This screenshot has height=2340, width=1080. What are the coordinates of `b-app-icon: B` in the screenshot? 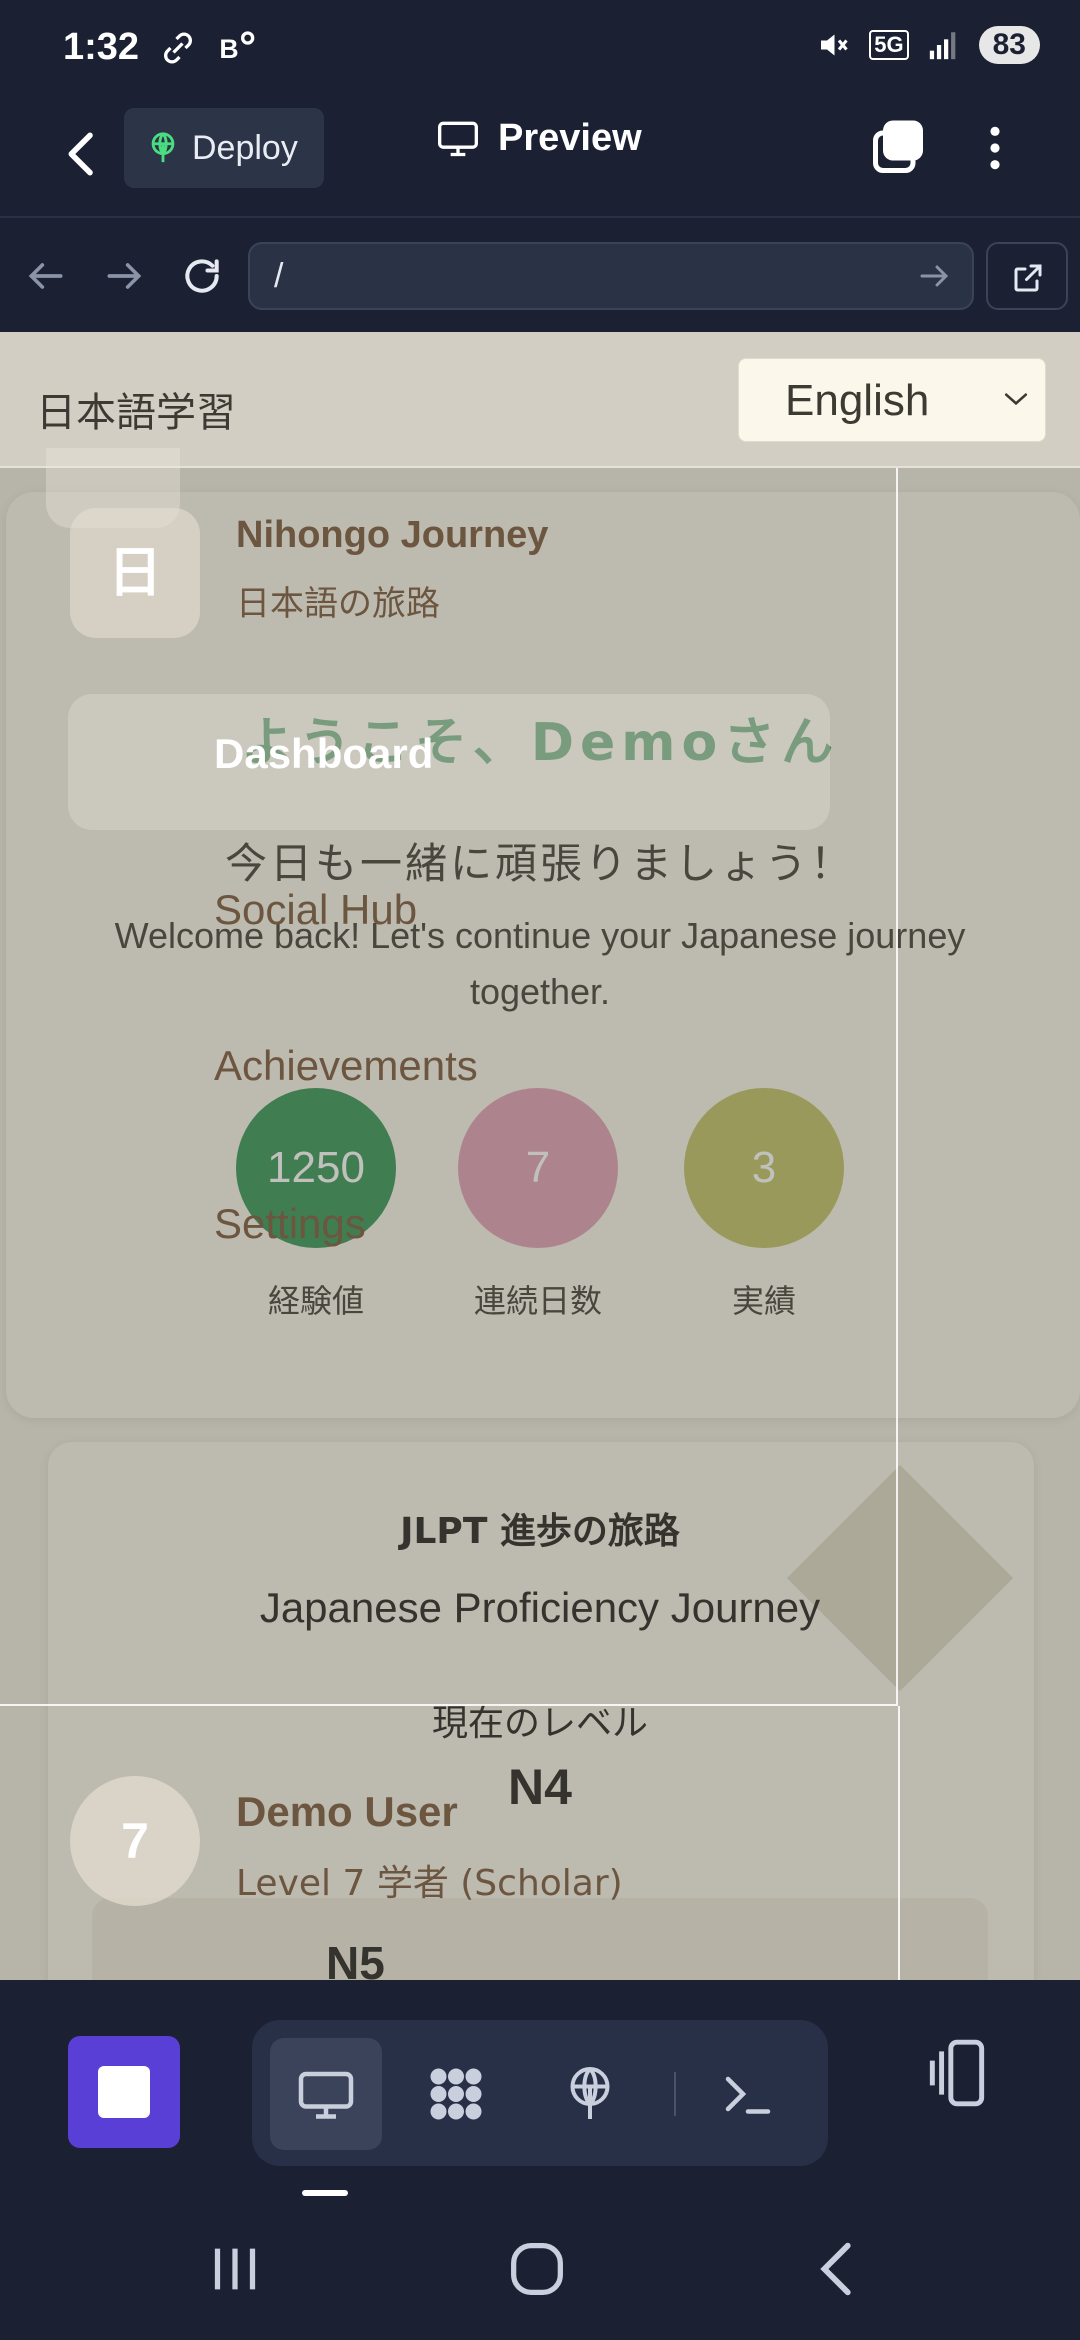 It's located at (237, 47).